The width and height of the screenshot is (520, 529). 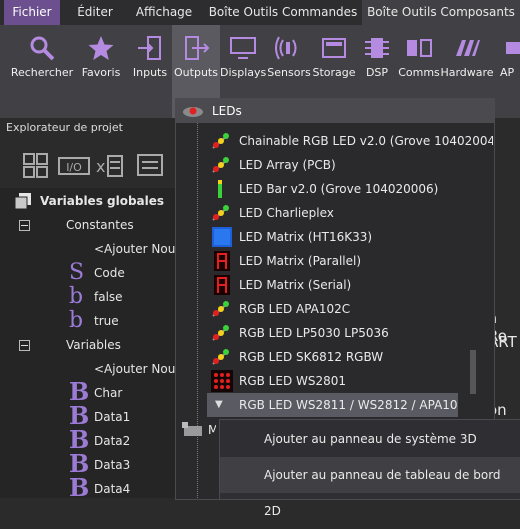 I want to click on add-to-2d-dashboard-item: Ajouter au panneau de tableau de bord 2D, so click(x=370, y=487).